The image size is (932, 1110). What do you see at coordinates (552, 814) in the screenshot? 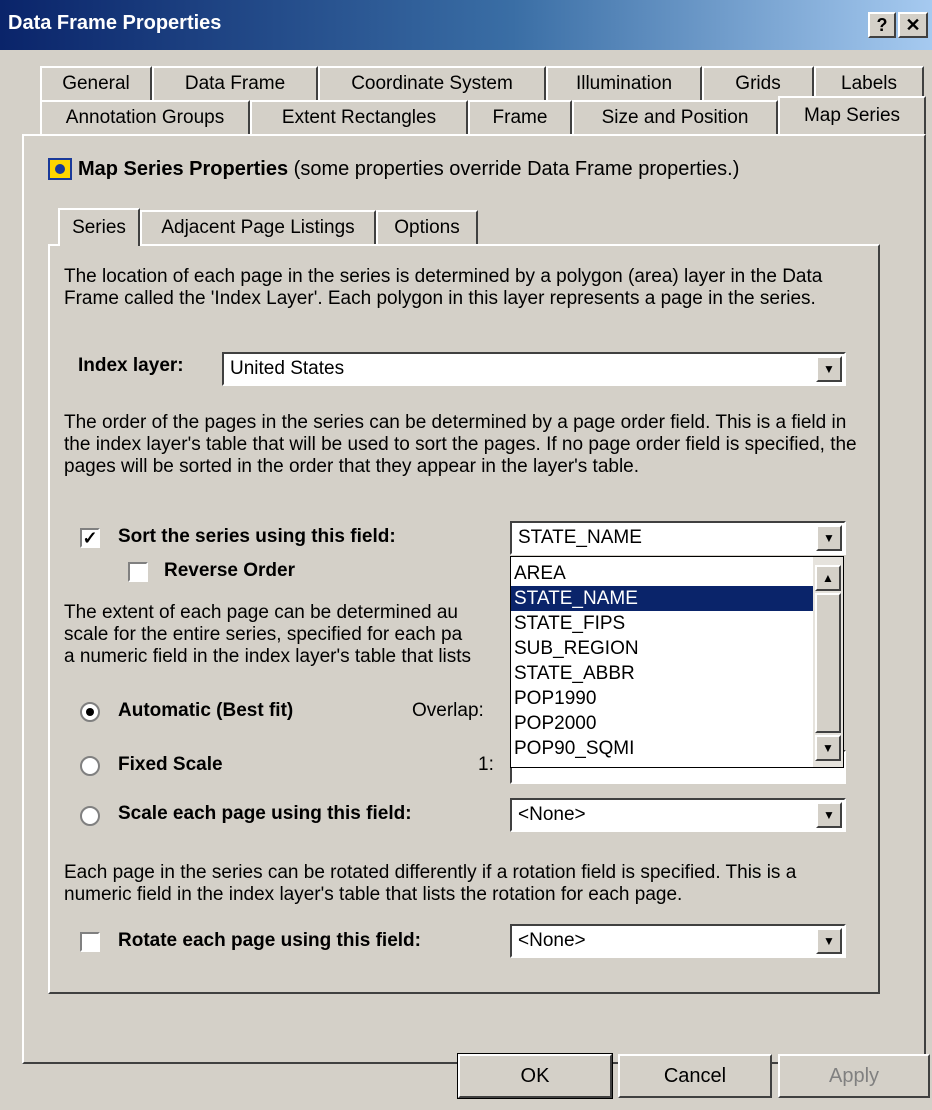
I see `scale-field-value: <None>` at bounding box center [552, 814].